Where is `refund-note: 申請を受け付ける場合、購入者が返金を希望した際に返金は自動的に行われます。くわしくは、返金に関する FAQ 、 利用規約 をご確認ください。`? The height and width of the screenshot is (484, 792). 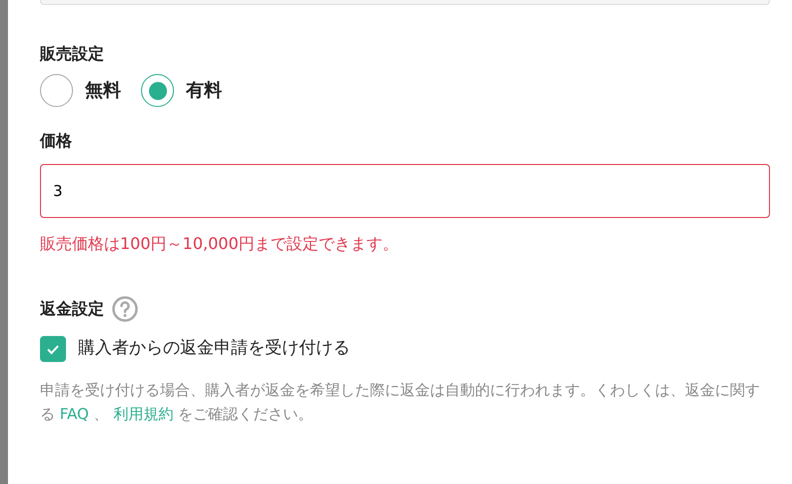
refund-note: 申請を受け付ける場合、購入者が返金を希望した際に返金は自動的に行われます。くわしくは、返金に関する FAQ 、 利用規約 をご確認ください。 is located at coordinates (400, 402).